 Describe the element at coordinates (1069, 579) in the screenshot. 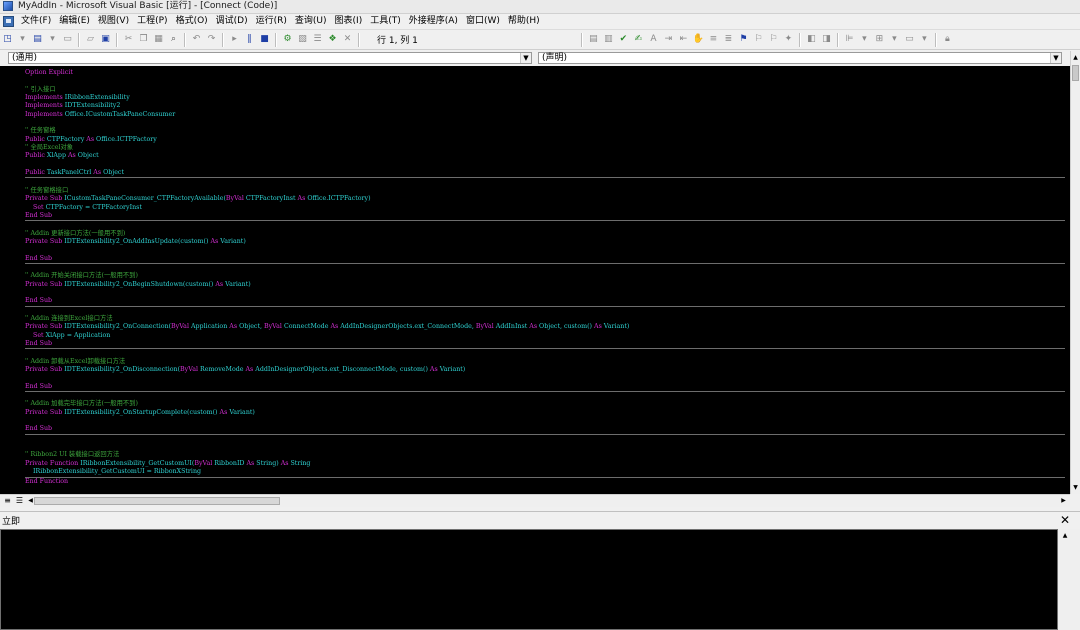

I see `immediate-vertical-scrollbar: ▲` at that location.